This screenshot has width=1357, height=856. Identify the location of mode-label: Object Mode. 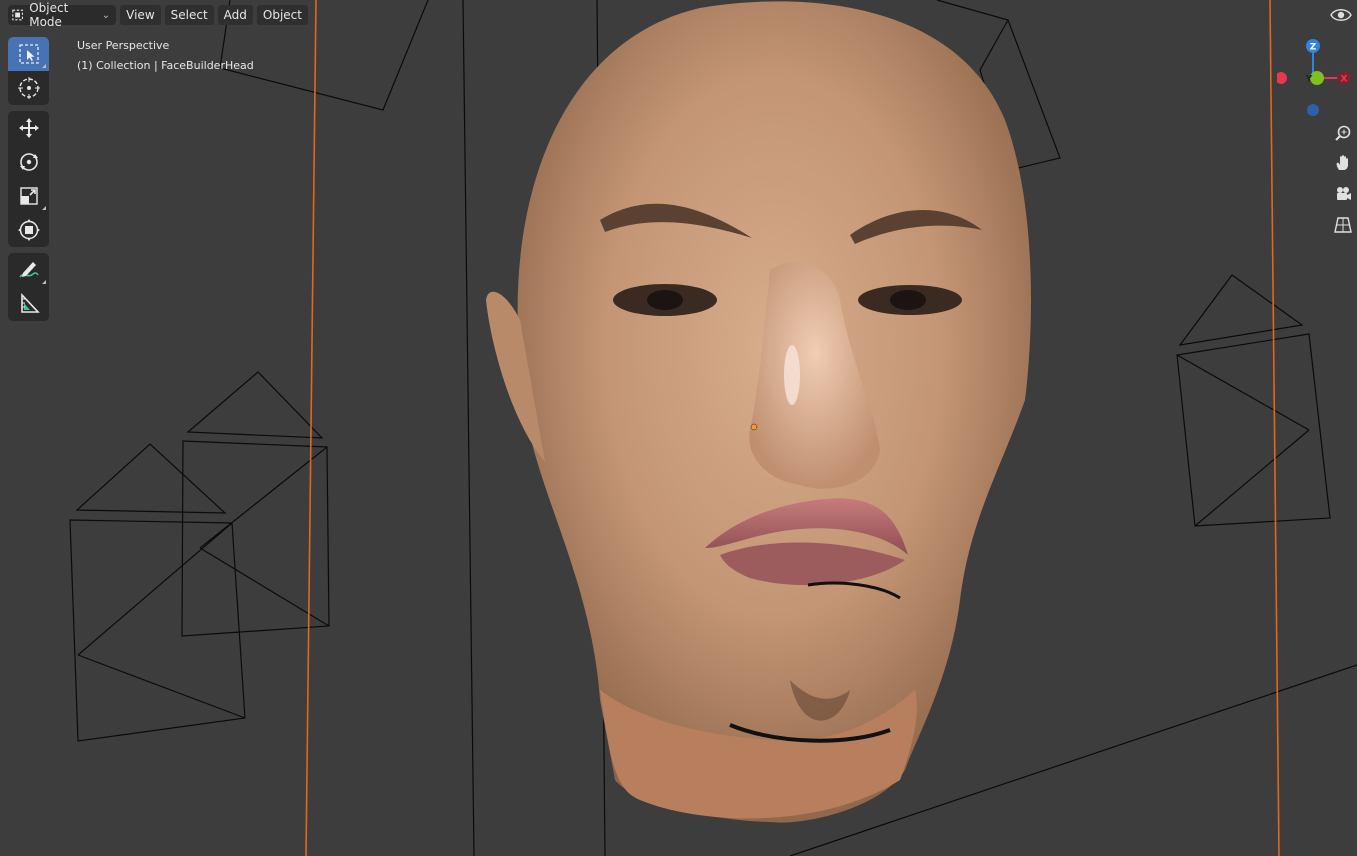
(49, 15).